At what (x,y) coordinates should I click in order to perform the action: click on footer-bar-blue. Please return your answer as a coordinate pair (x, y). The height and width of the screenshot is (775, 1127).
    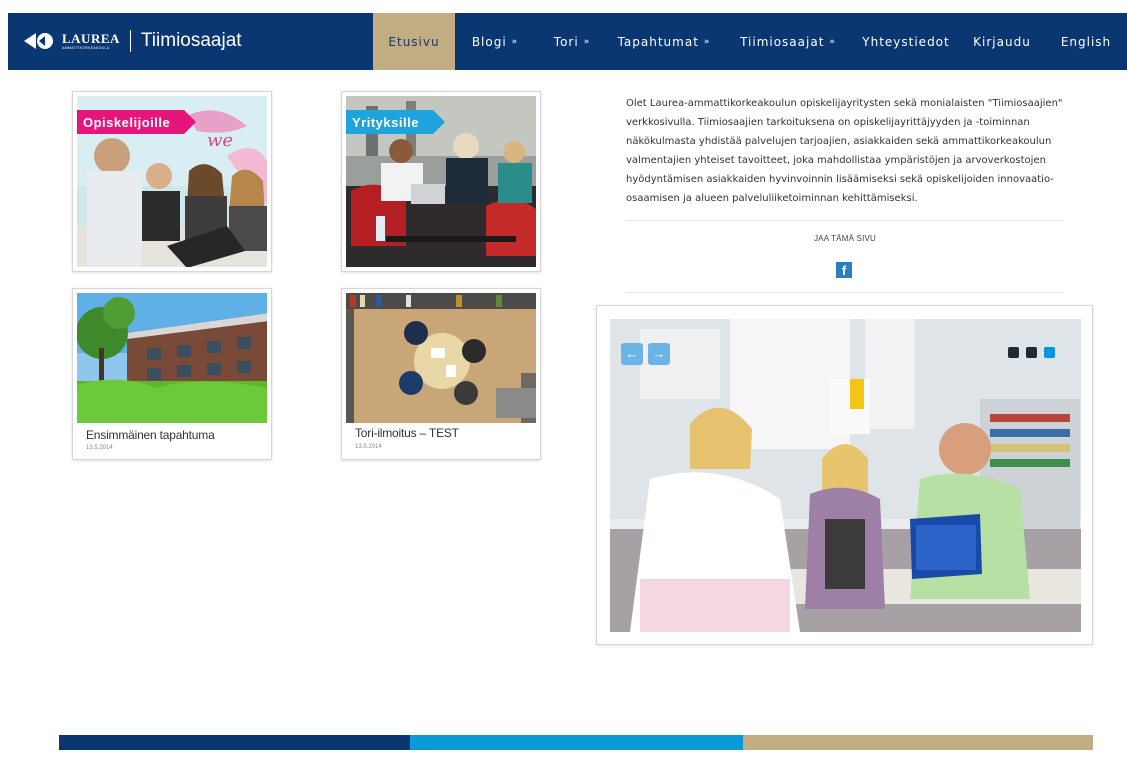
    Looking at the image, I should click on (576, 742).